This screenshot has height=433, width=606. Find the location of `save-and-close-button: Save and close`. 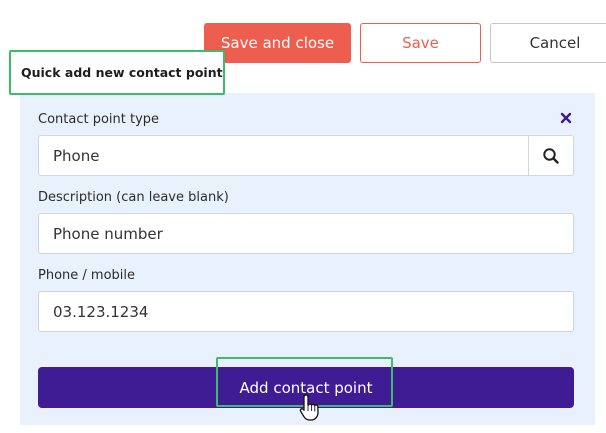

save-and-close-button: Save and close is located at coordinates (277, 43).